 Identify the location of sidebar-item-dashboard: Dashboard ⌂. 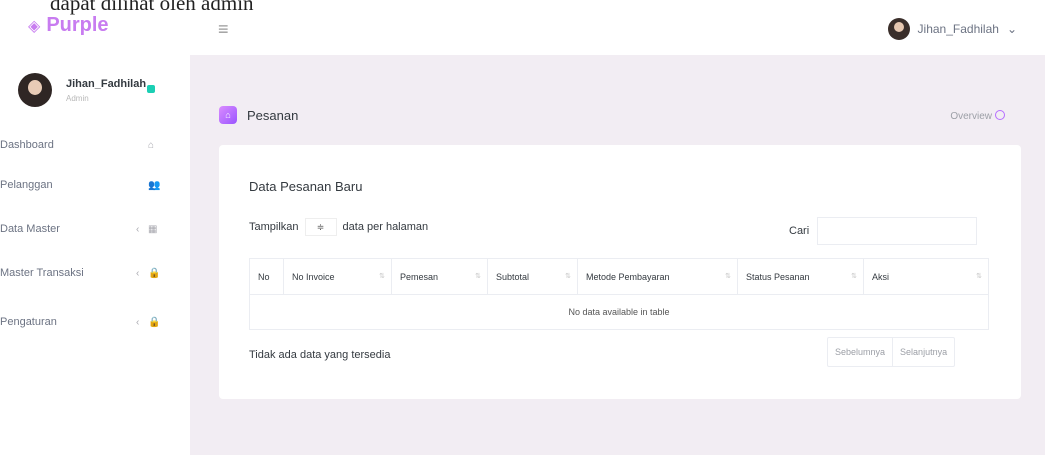
(95, 145).